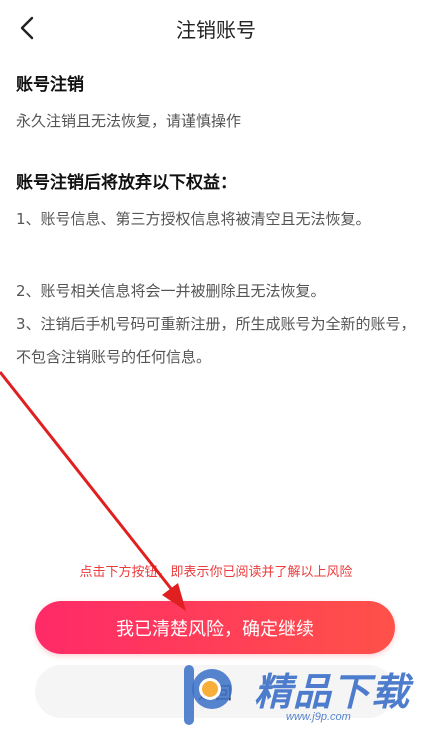 The height and width of the screenshot is (743, 432). What do you see at coordinates (193, 219) in the screenshot?
I see `benefit-item-1: 1、账号信息、第三方授权信息将被清空且无法恢复。` at bounding box center [193, 219].